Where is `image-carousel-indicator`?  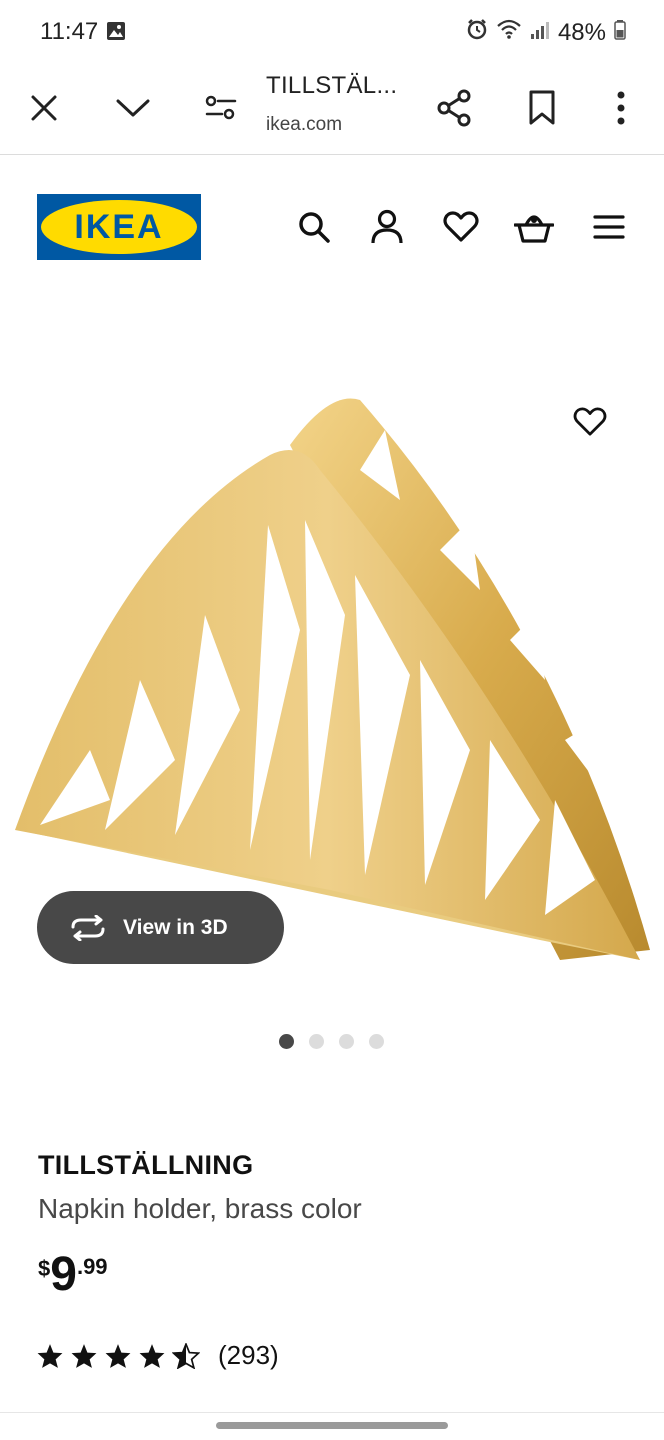
image-carousel-indicator is located at coordinates (331, 1041).